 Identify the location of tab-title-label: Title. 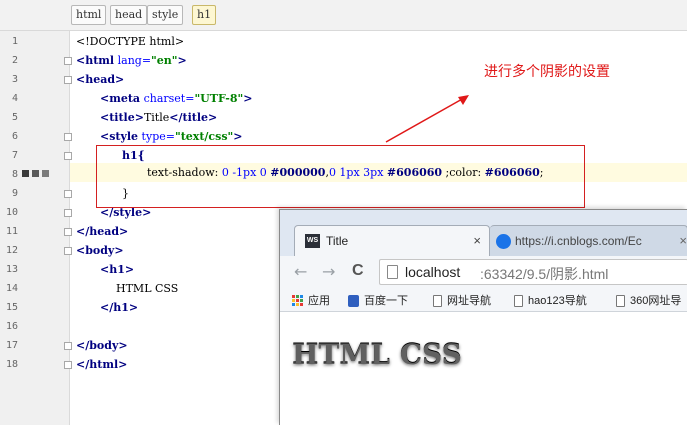
(337, 241).